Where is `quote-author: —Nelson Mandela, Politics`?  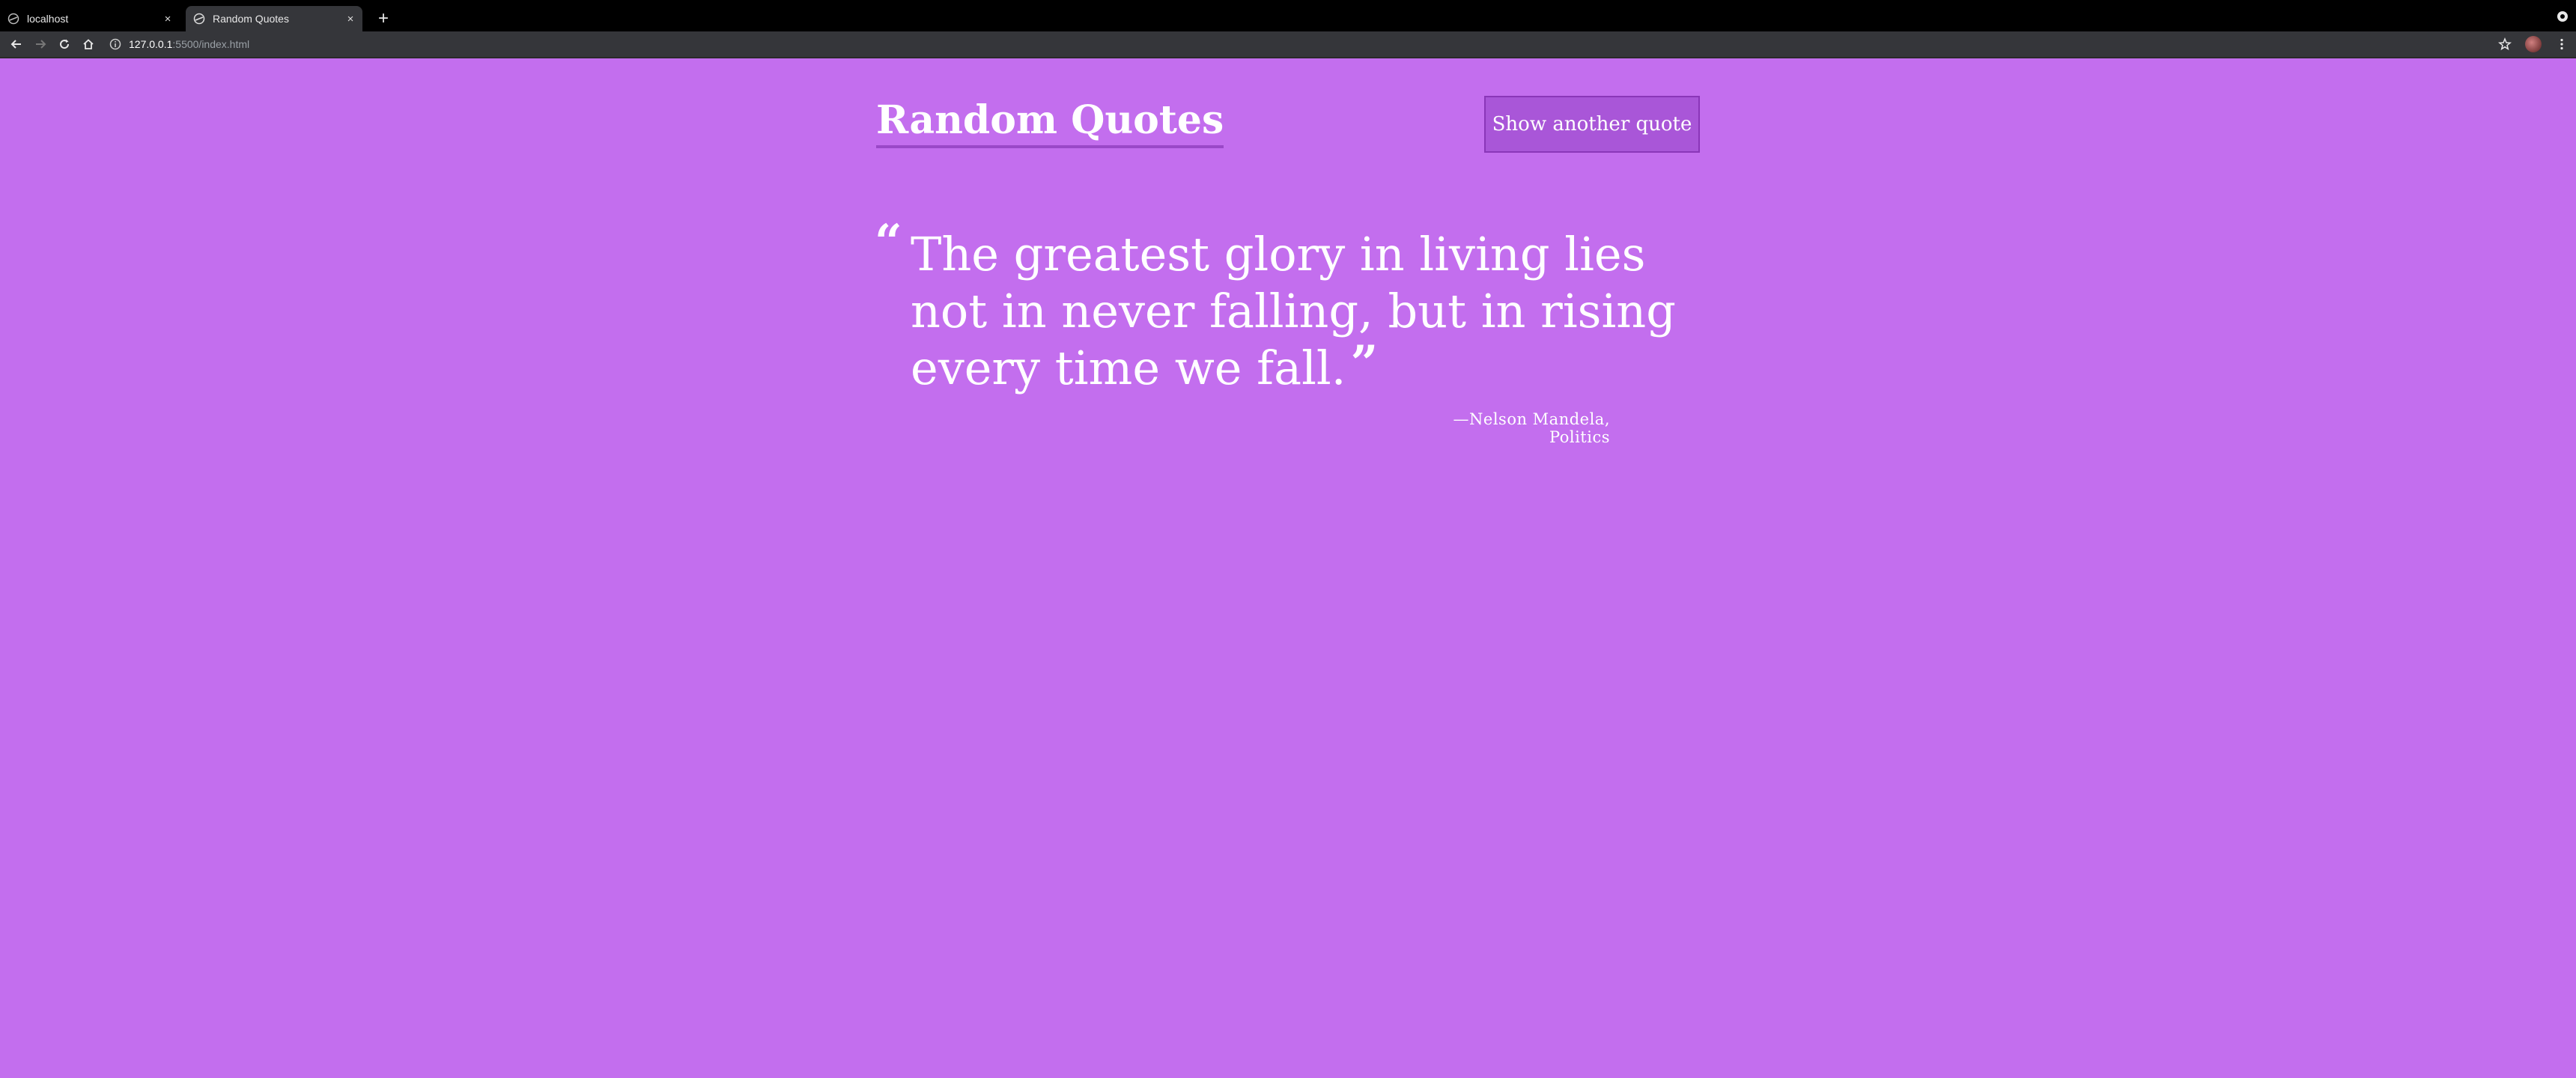 quote-author: —Nelson Mandela, Politics is located at coordinates (1531, 428).